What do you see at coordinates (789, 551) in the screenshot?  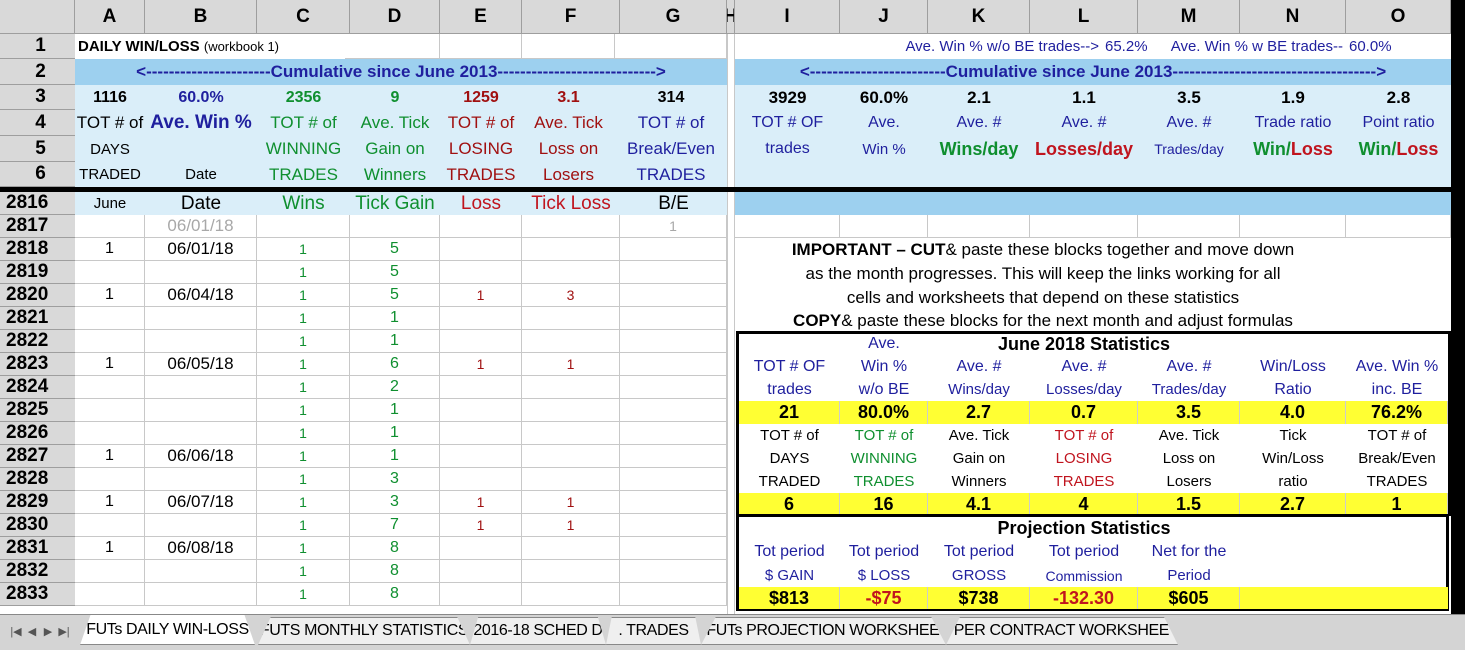 I see `proj-h1-0: Tot period` at bounding box center [789, 551].